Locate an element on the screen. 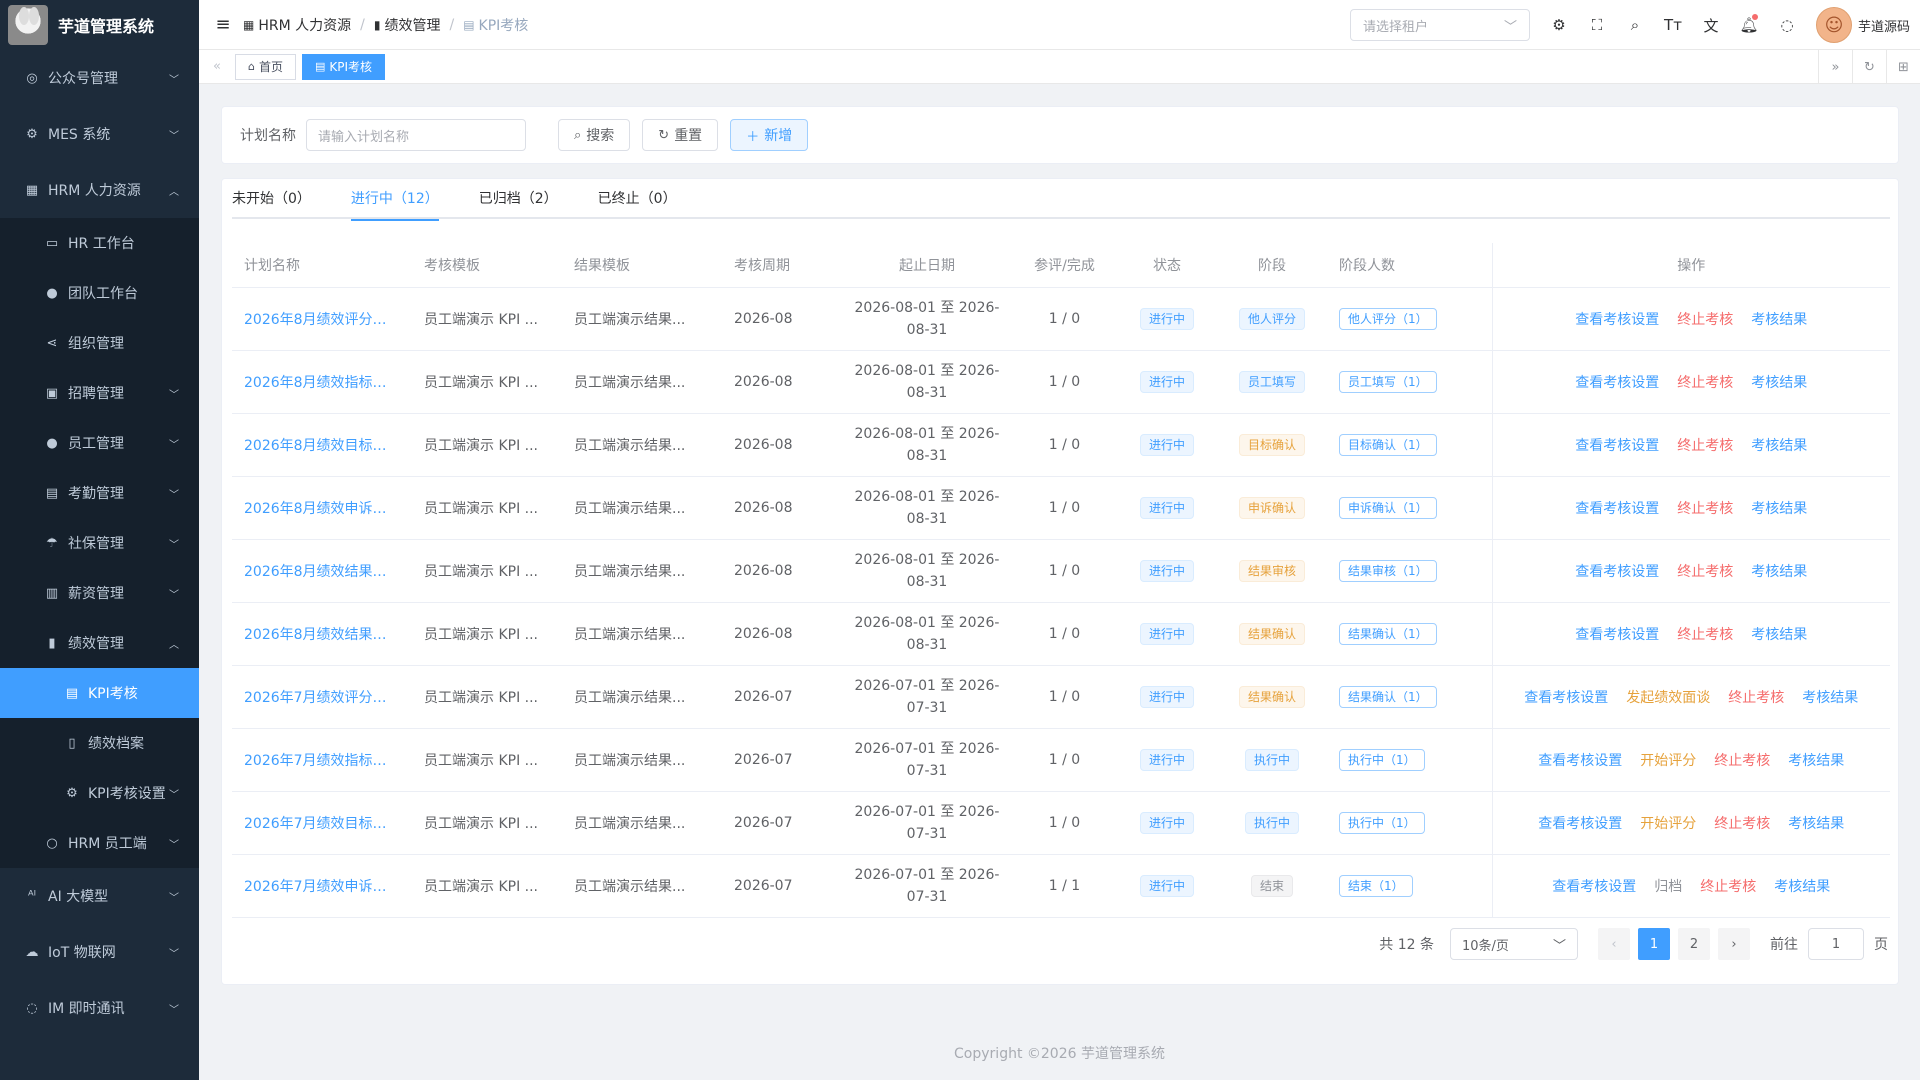  stage-count-badge: 结果审核（1） is located at coordinates (1388, 571).